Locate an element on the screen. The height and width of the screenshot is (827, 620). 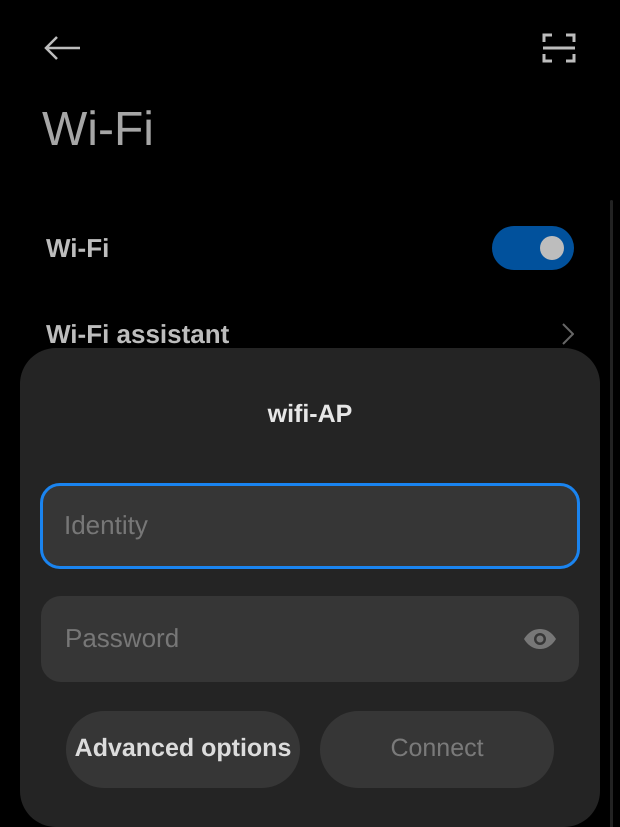
input-field: Identity is located at coordinates (310, 525).